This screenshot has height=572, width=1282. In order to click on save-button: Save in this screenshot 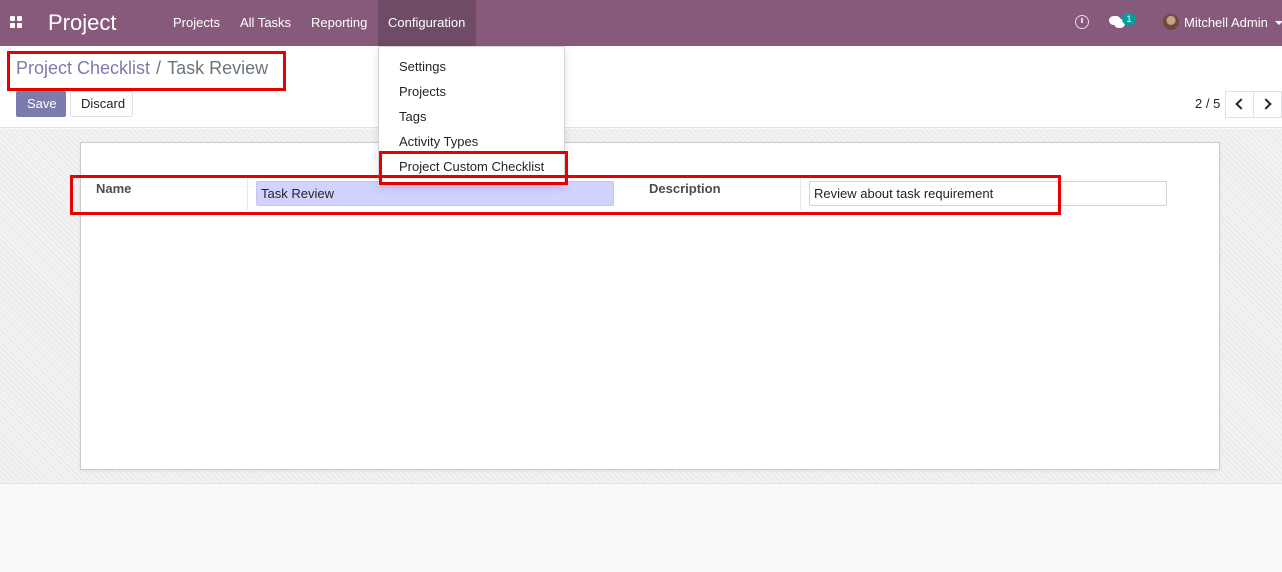, I will do `click(41, 104)`.